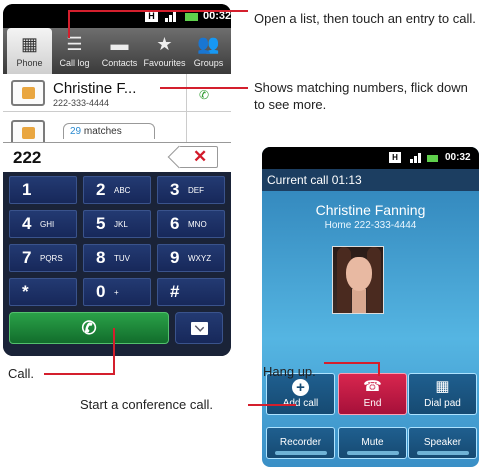 Image resolution: width=481 pixels, height=472 pixels. Describe the element at coordinates (208, 44) in the screenshot. I see `groups-icon: 👥` at that location.